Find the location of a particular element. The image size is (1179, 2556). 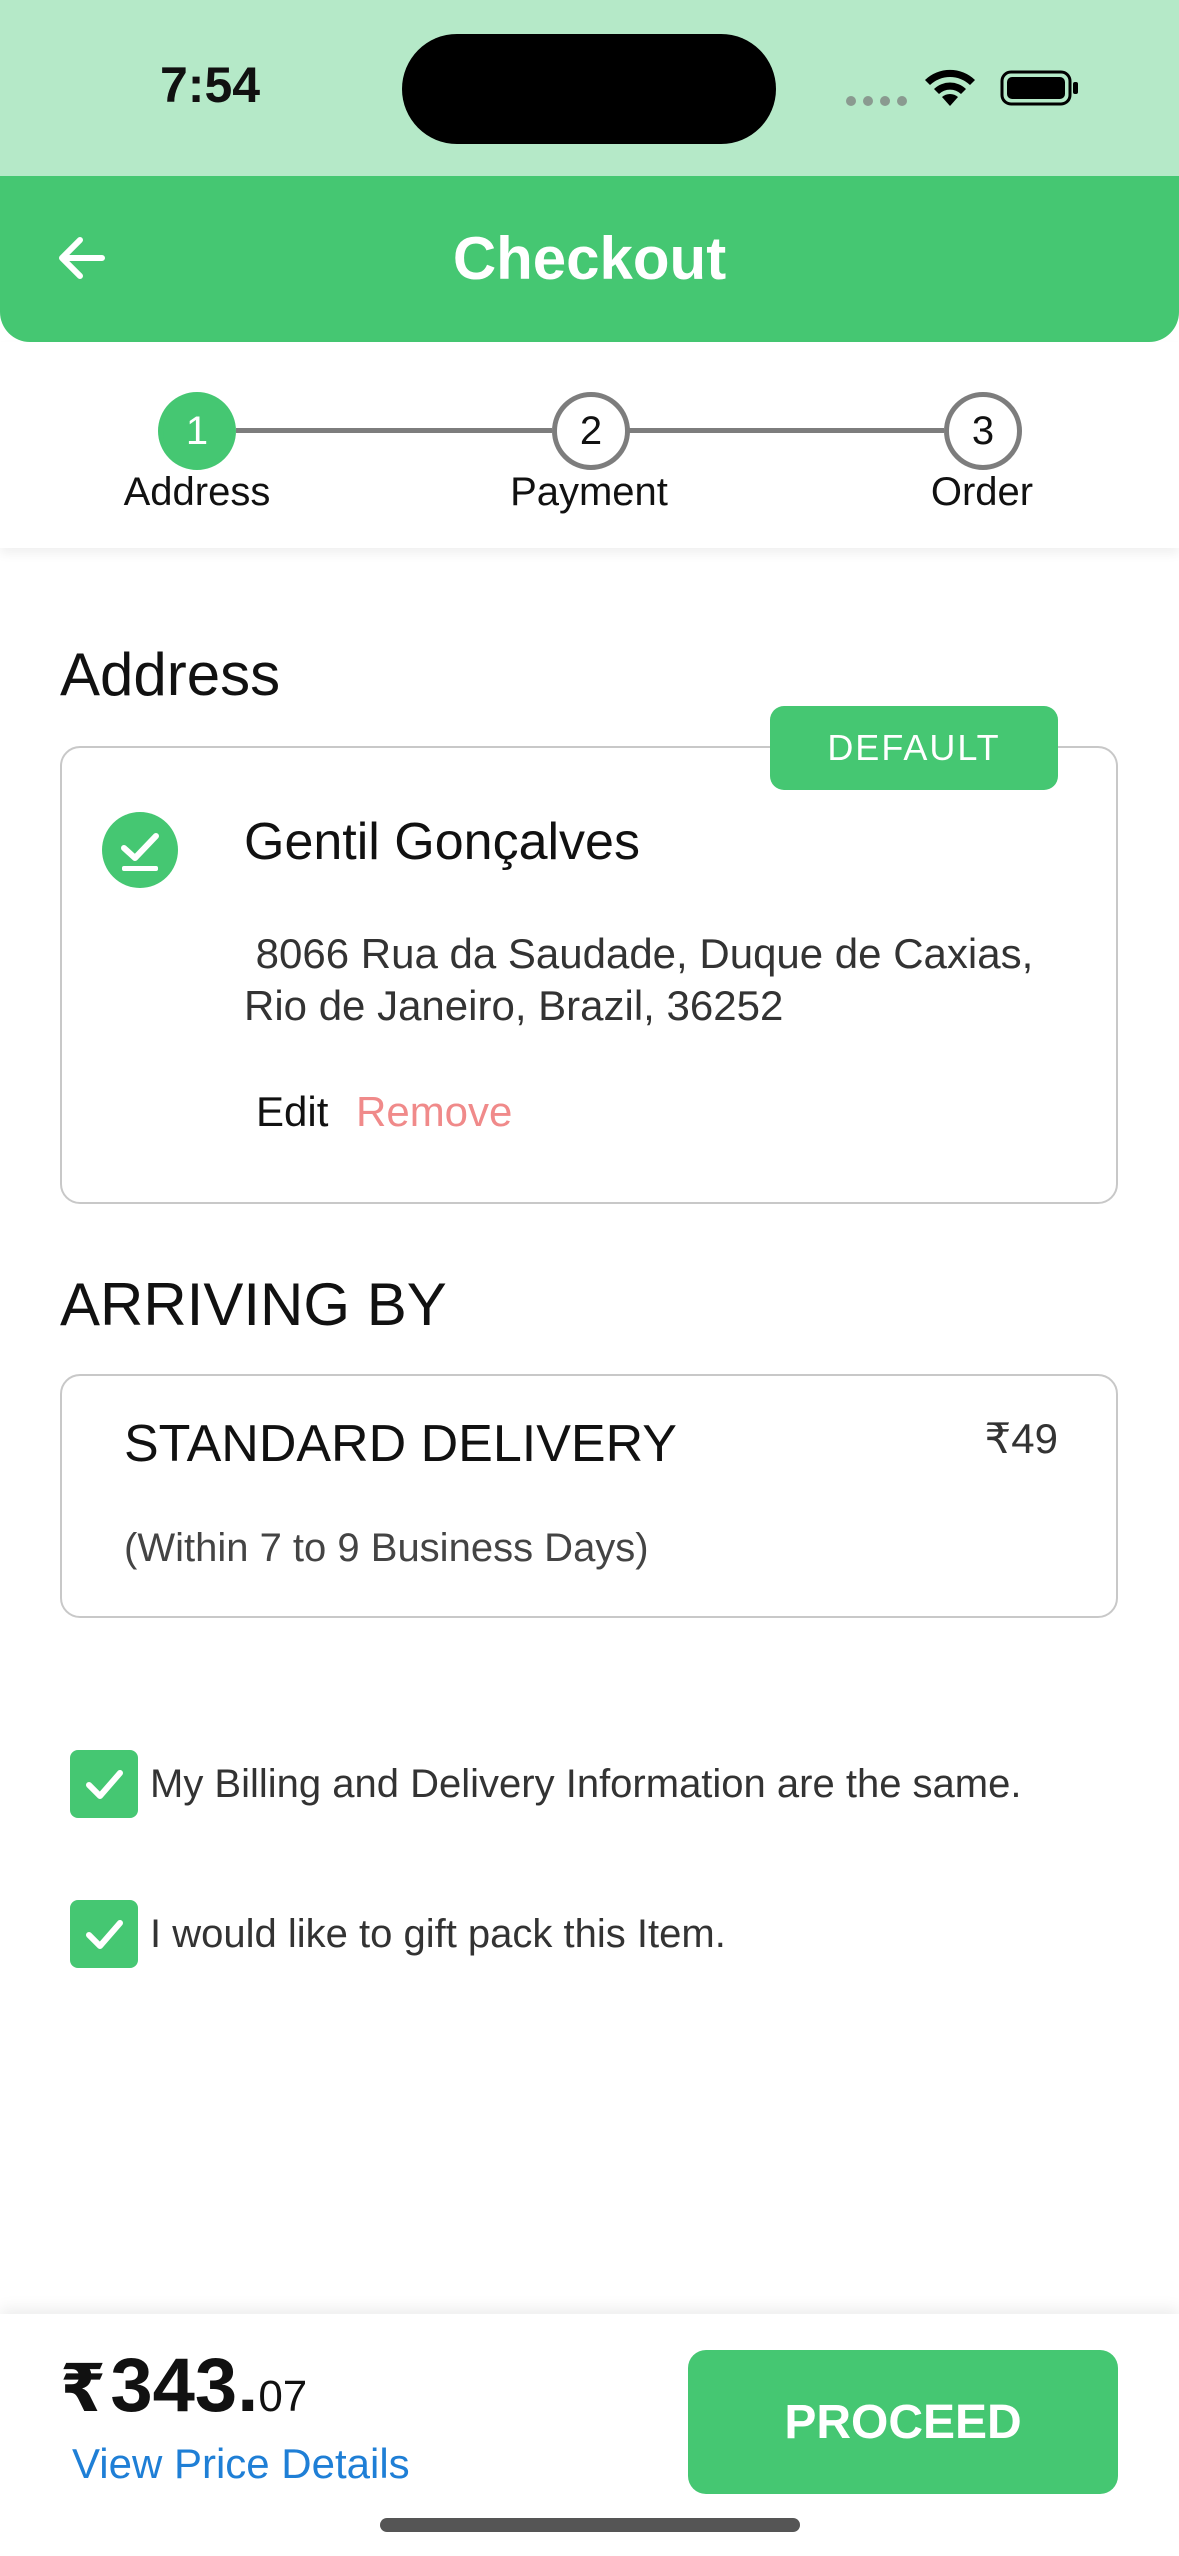

app-header: Checkout is located at coordinates (589, 259).